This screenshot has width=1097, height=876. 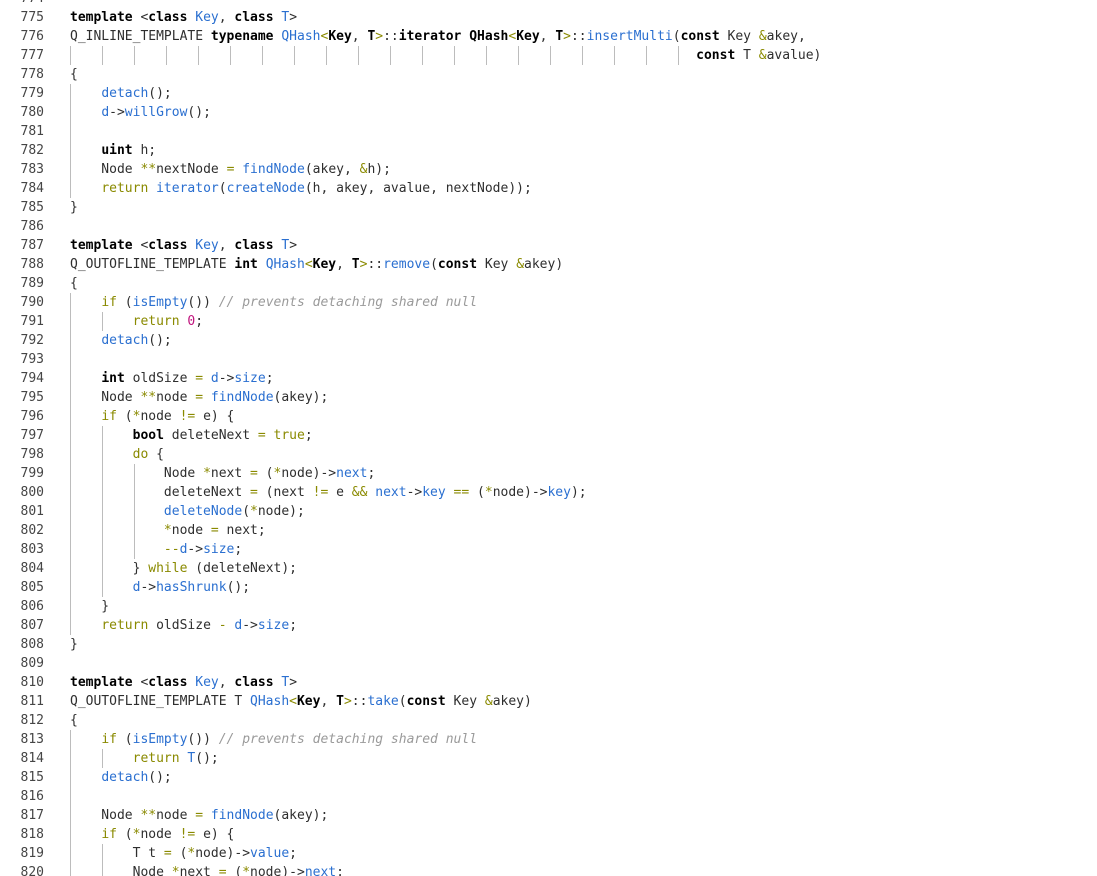 What do you see at coordinates (548, 283) in the screenshot?
I see `code-line: 789 {` at bounding box center [548, 283].